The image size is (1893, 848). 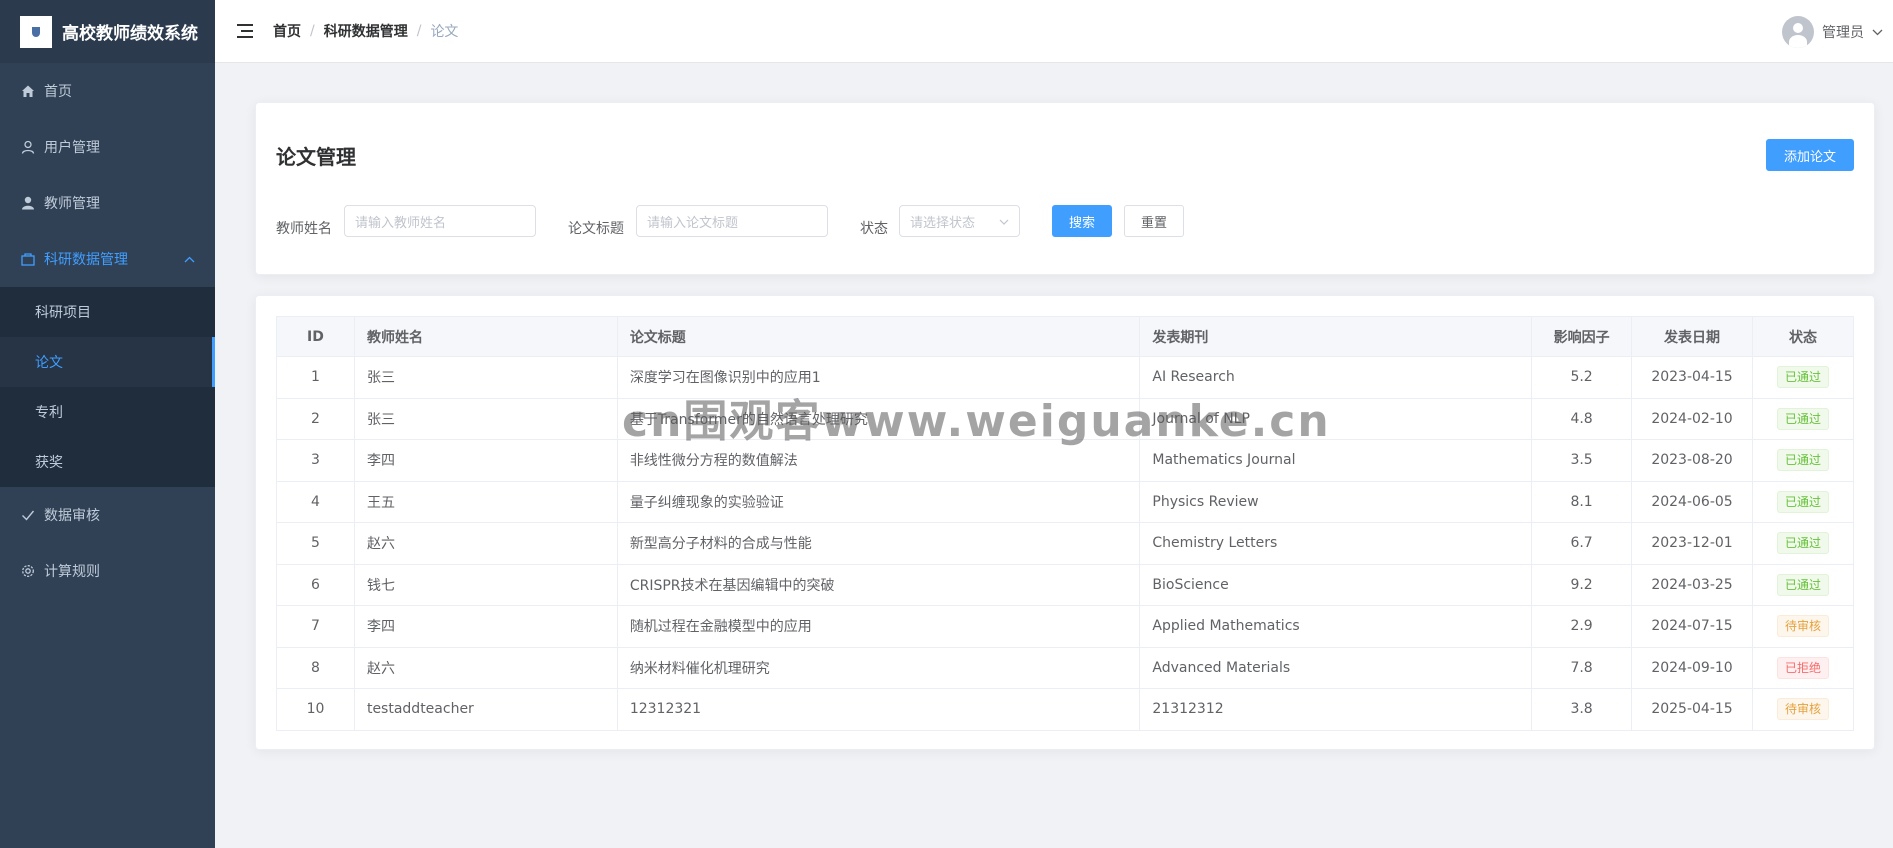 What do you see at coordinates (1054, 31) in the screenshot?
I see `top-header: 首页 / 科研数据管理 / 论文 管理员` at bounding box center [1054, 31].